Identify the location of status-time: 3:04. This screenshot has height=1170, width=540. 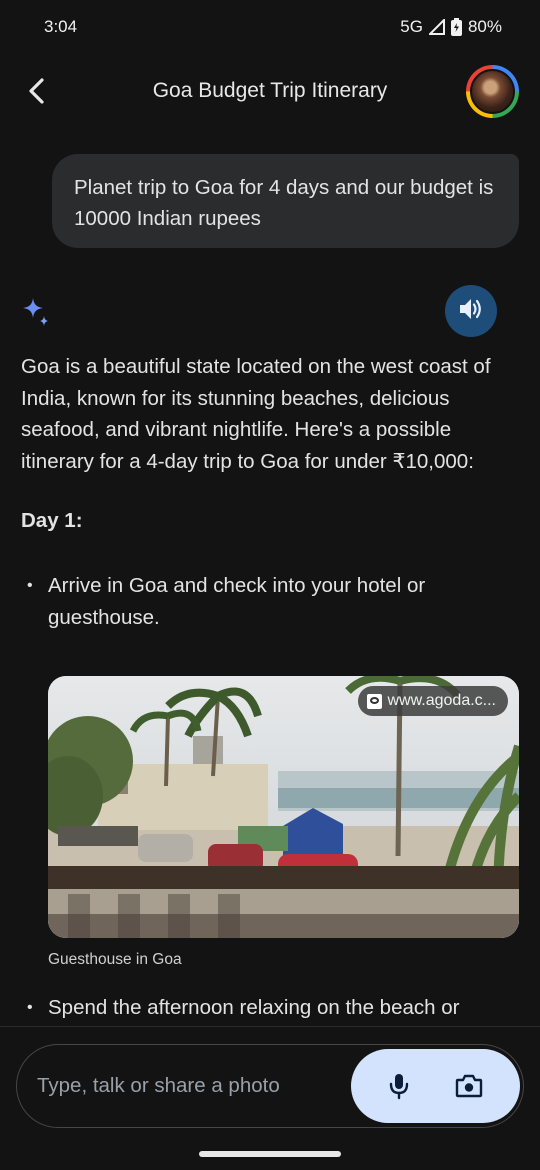
(61, 26).